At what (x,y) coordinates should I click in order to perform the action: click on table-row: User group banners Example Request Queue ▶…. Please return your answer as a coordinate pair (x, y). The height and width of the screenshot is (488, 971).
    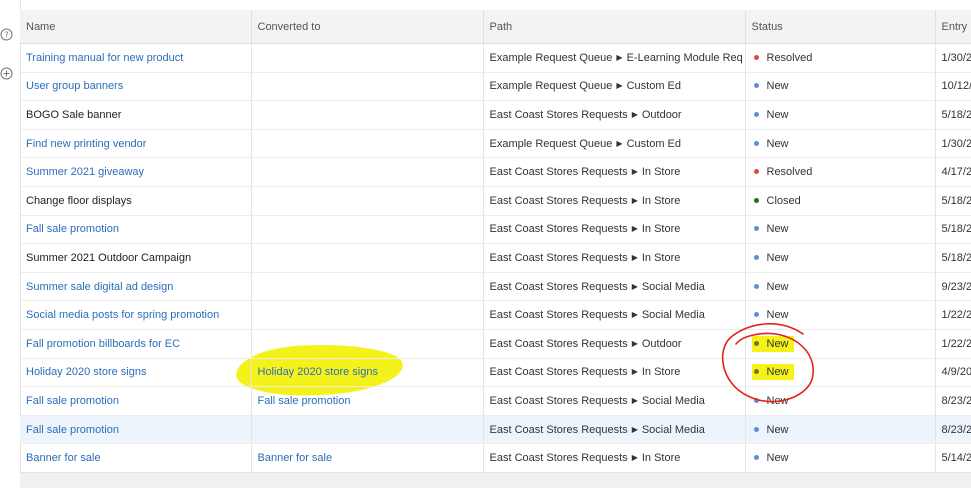
    Looking at the image, I should click on (495, 87).